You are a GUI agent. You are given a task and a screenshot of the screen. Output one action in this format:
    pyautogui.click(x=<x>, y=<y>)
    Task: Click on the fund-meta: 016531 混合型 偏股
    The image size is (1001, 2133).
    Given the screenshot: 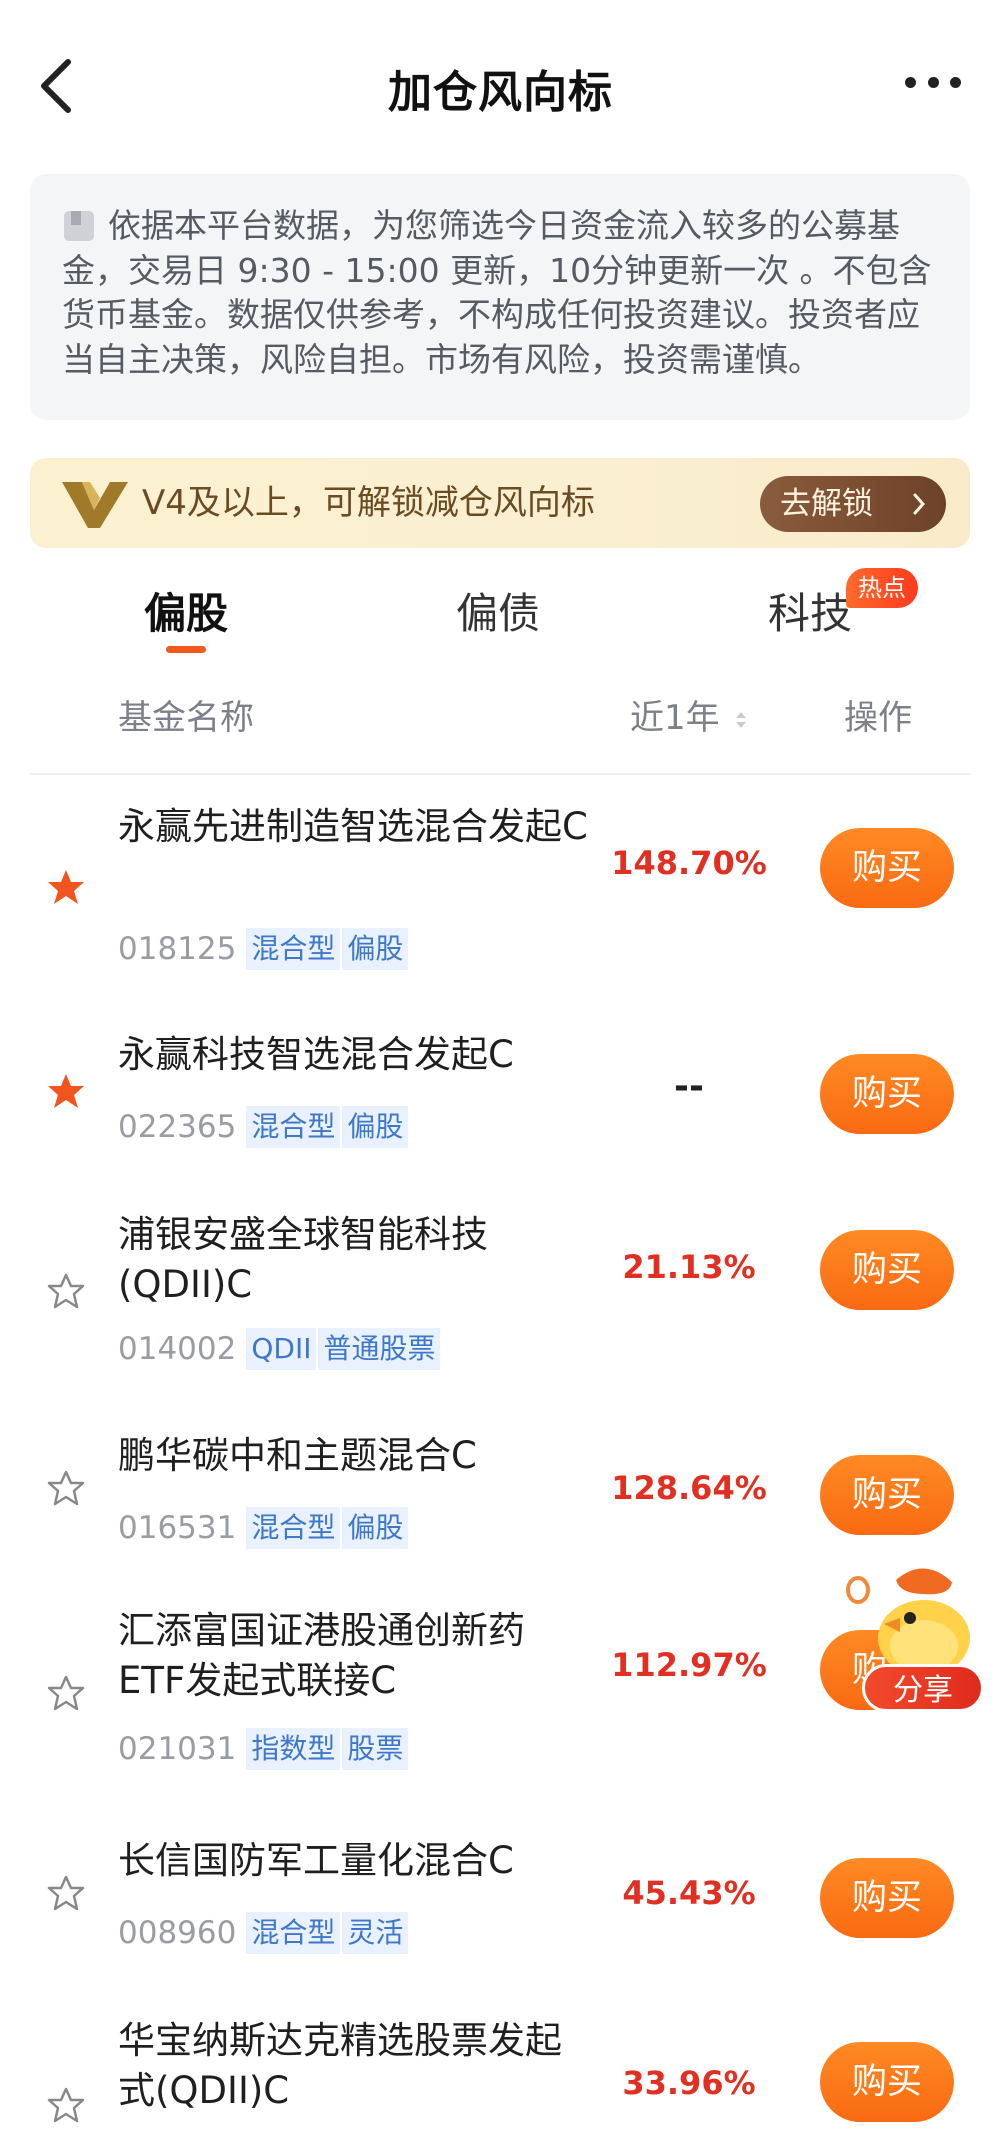 What is the action you would take?
    pyautogui.click(x=263, y=1528)
    